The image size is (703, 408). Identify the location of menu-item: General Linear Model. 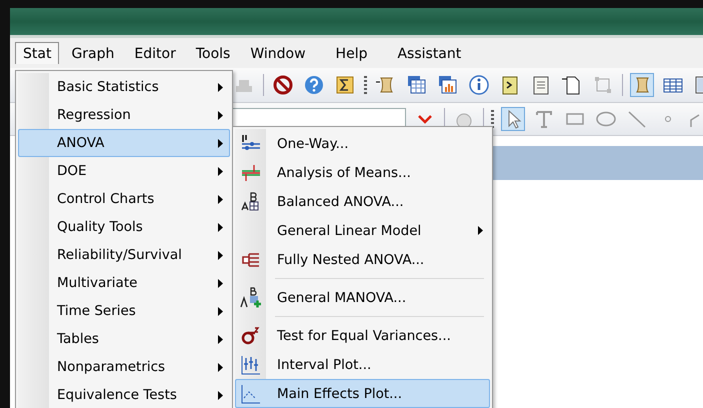
(362, 230).